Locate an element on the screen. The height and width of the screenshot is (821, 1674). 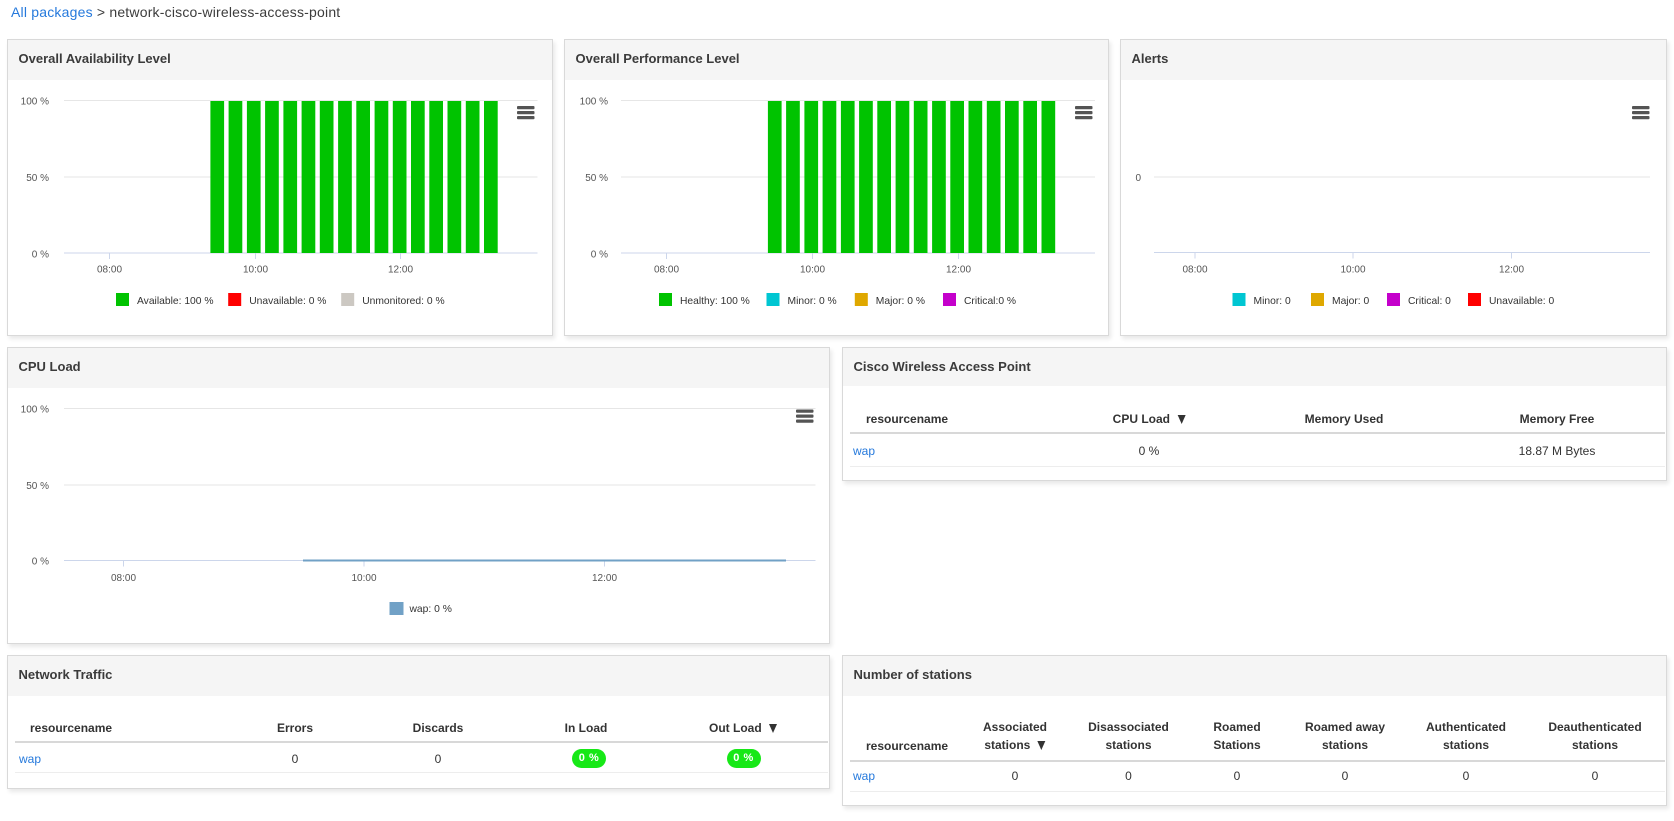
svg-text: Major: 0 is located at coordinates (1350, 301).